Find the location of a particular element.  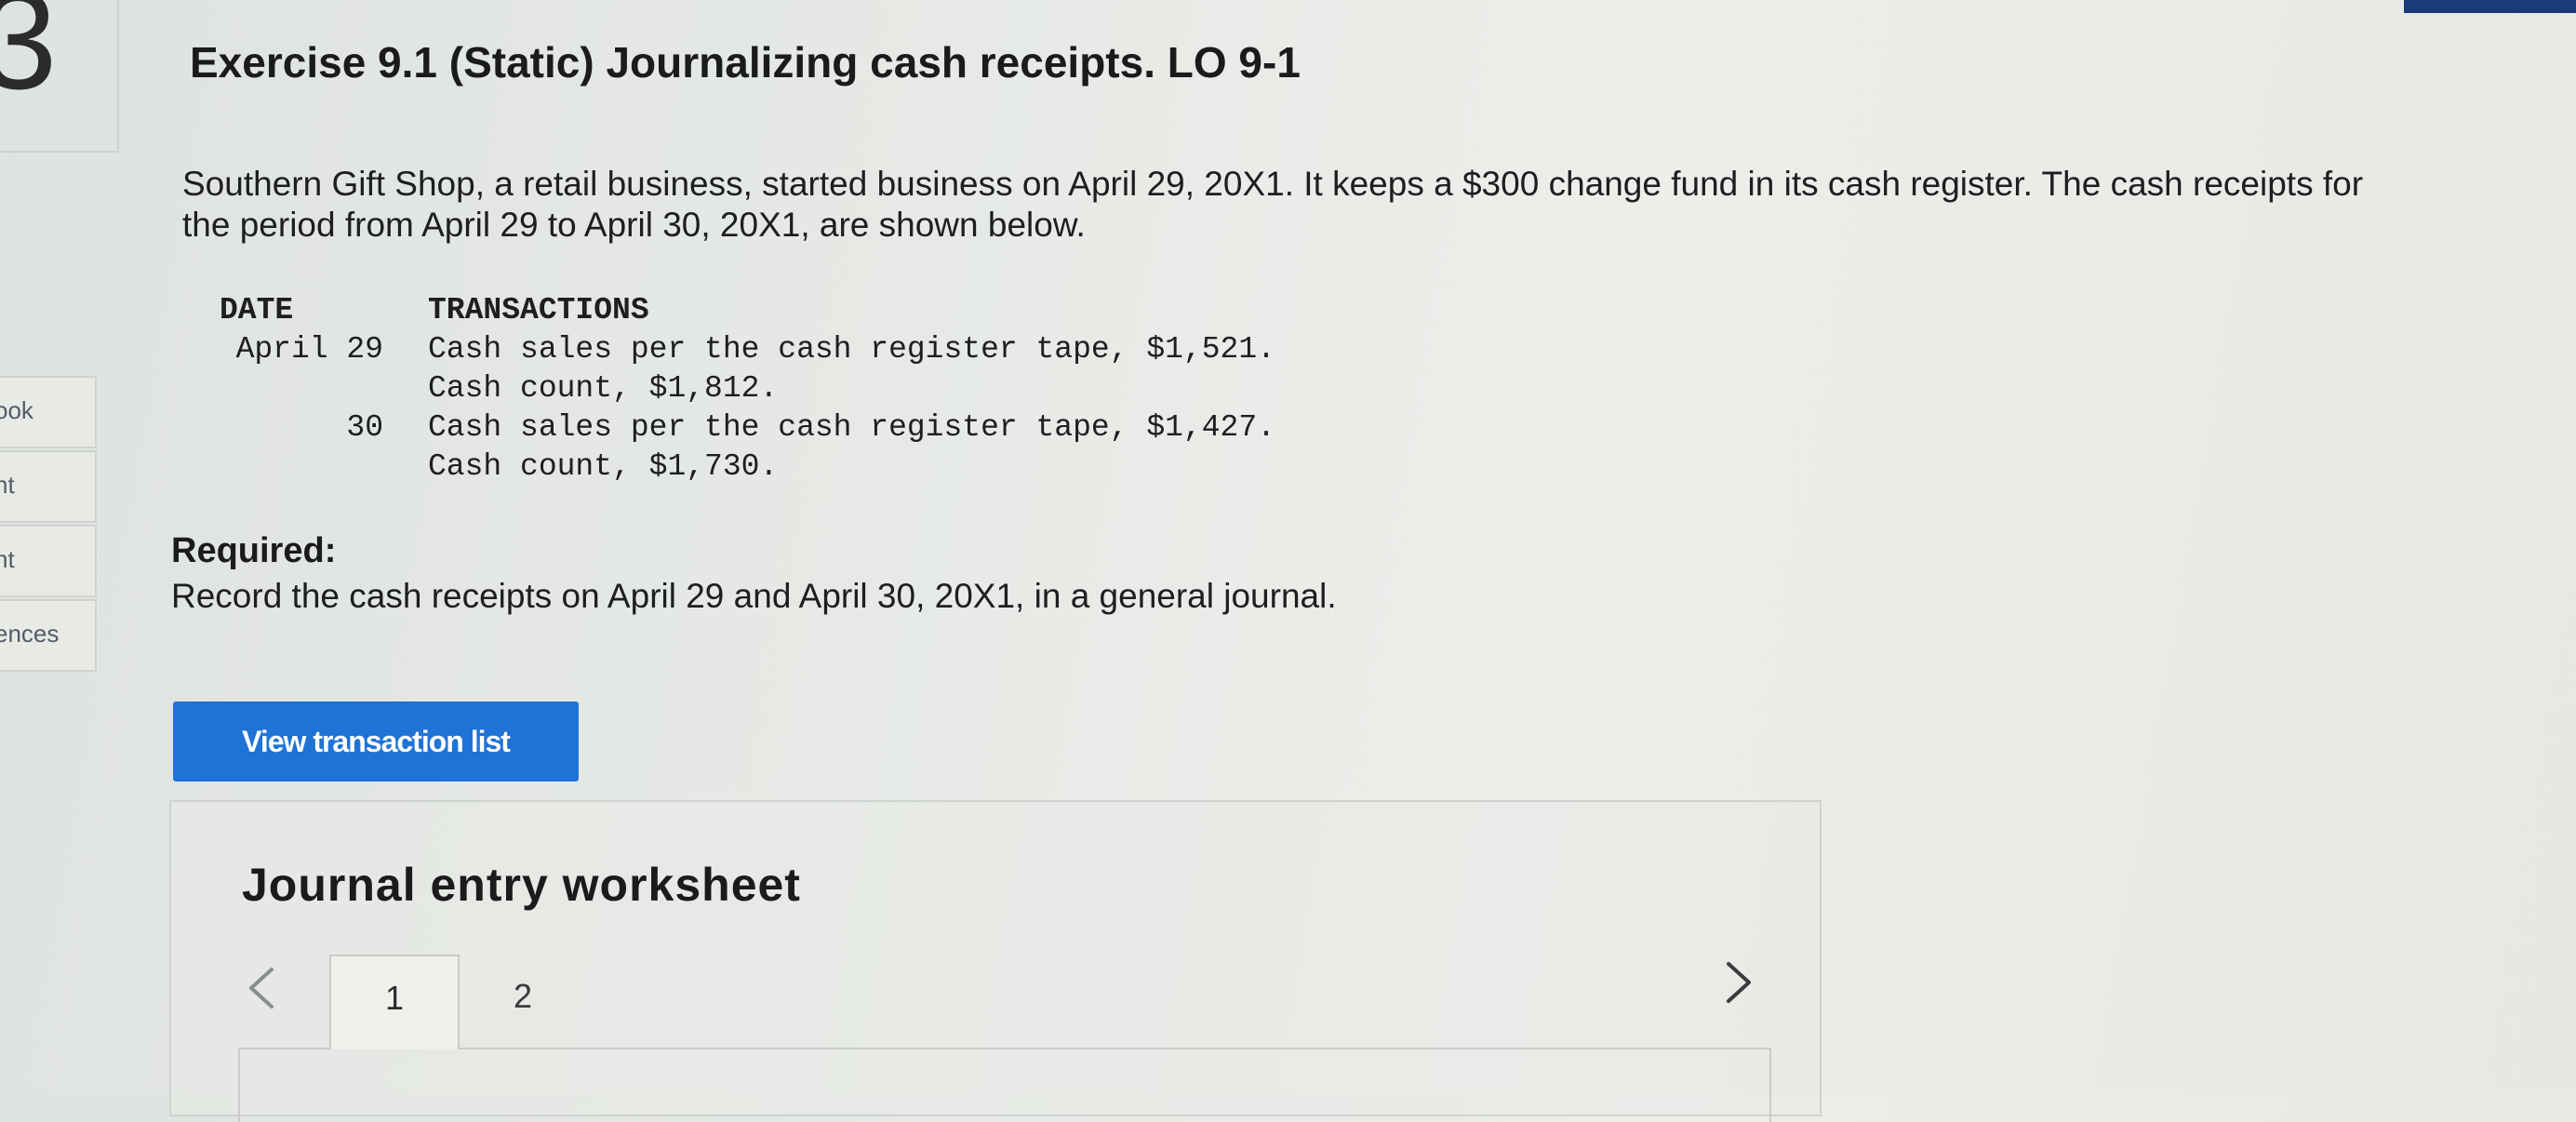

transactions-column-header: TRANSACTIONS is located at coordinates (538, 310).